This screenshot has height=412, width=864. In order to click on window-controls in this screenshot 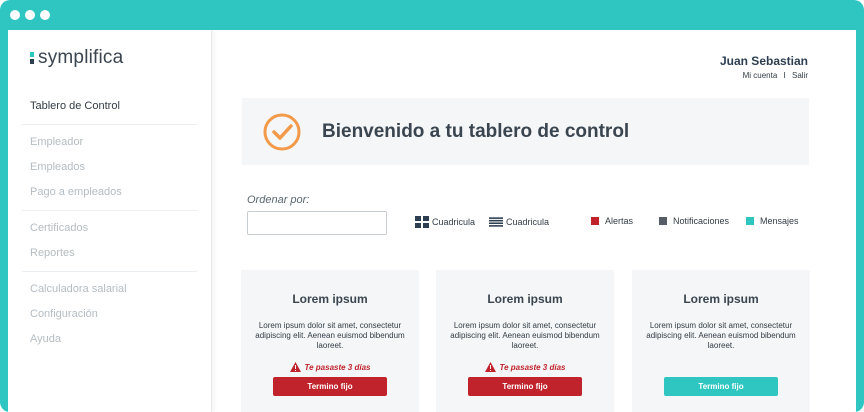, I will do `click(30, 15)`.